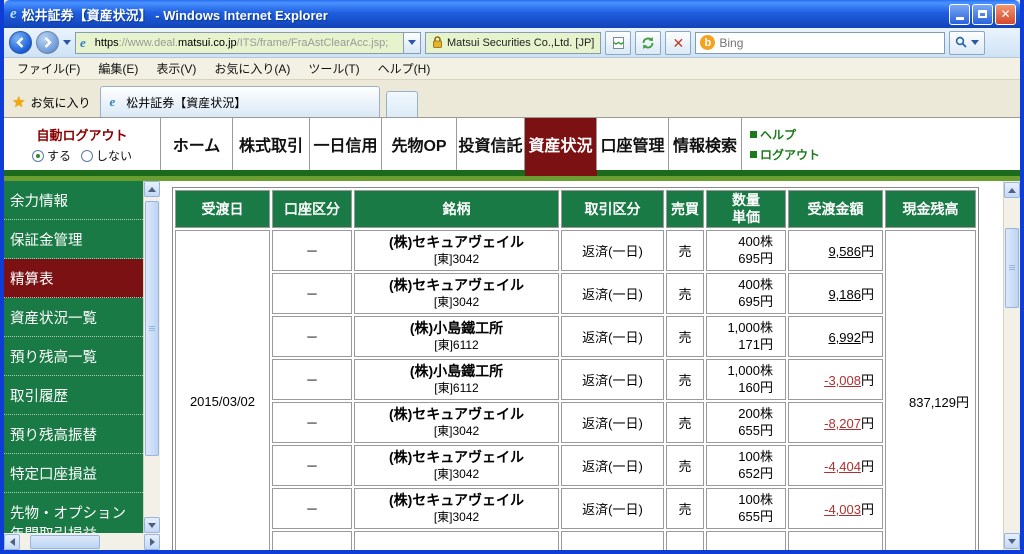 Image resolution: width=1024 pixels, height=554 pixels. I want to click on arrow-up-icon, so click(152, 189).